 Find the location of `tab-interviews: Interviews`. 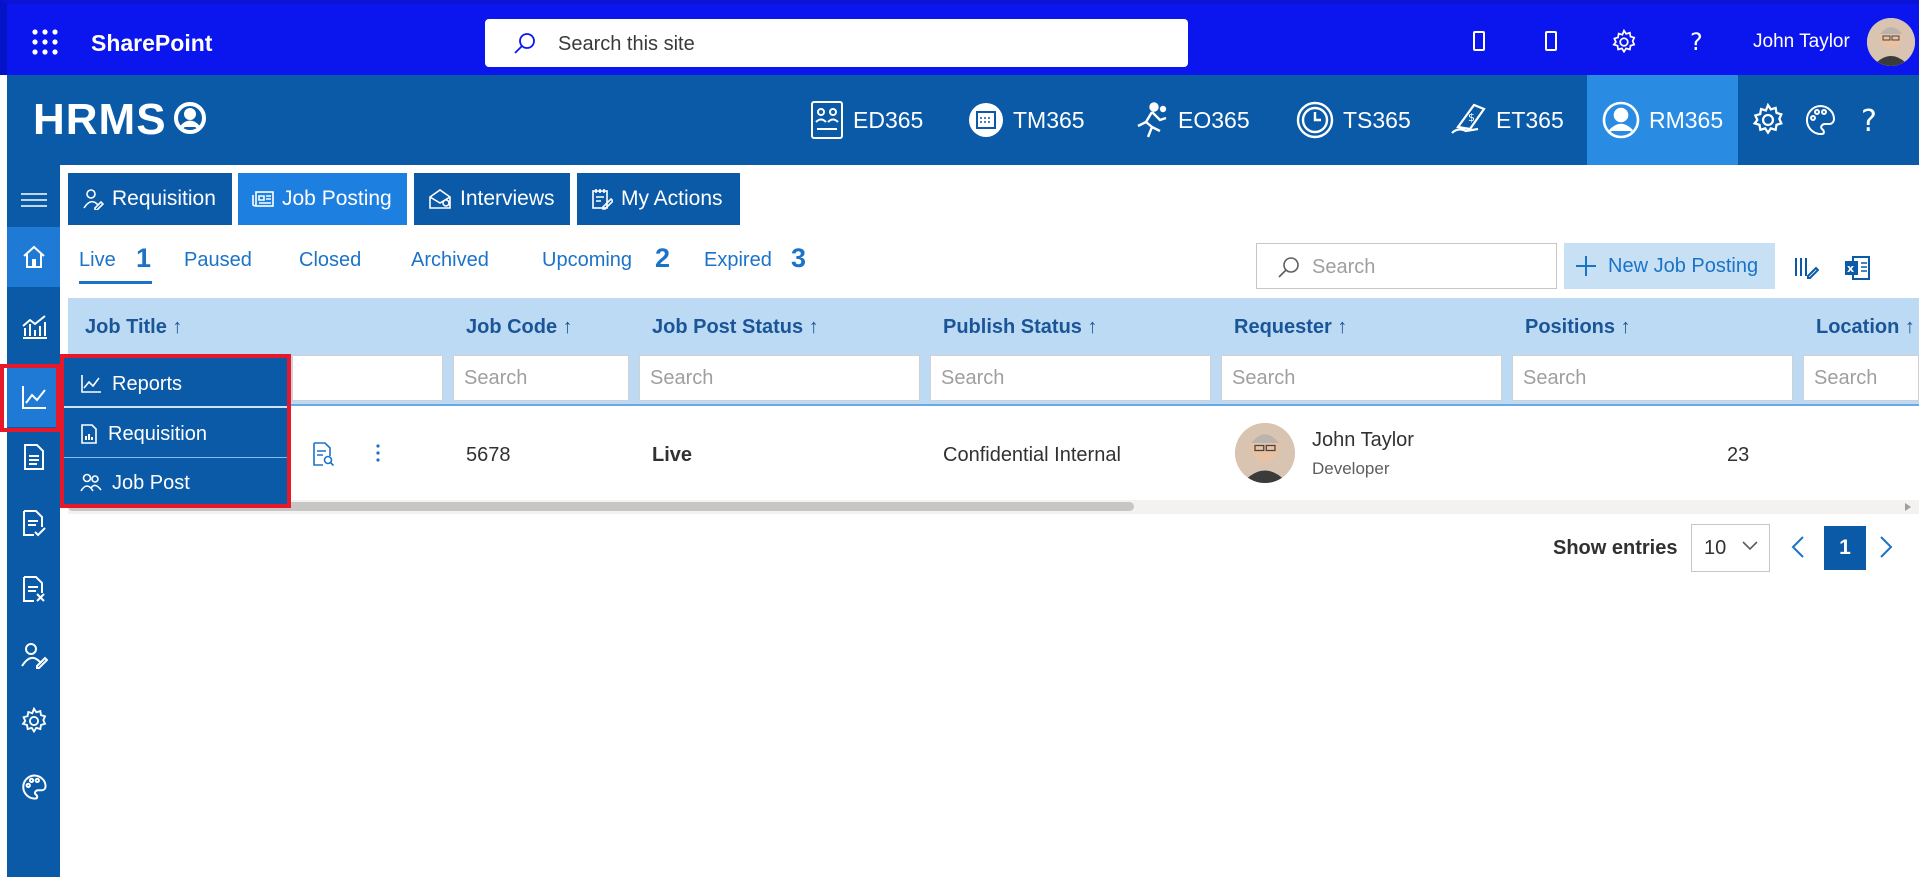

tab-interviews: Interviews is located at coordinates (492, 199).